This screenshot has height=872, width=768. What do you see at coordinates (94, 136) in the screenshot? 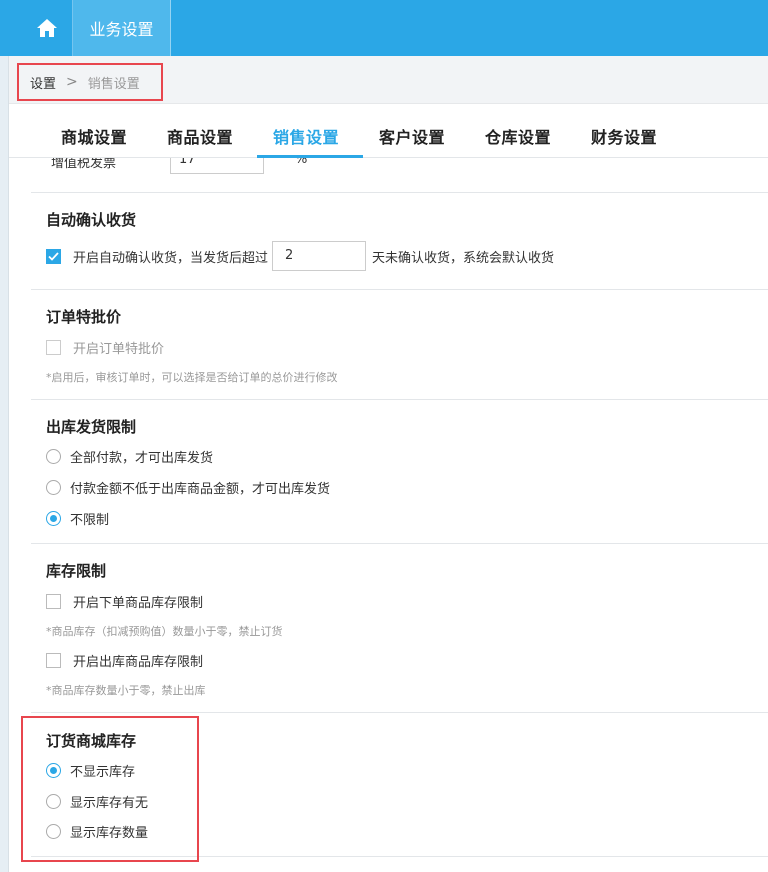
I see `tab-mall-settings: 商城设置` at bounding box center [94, 136].